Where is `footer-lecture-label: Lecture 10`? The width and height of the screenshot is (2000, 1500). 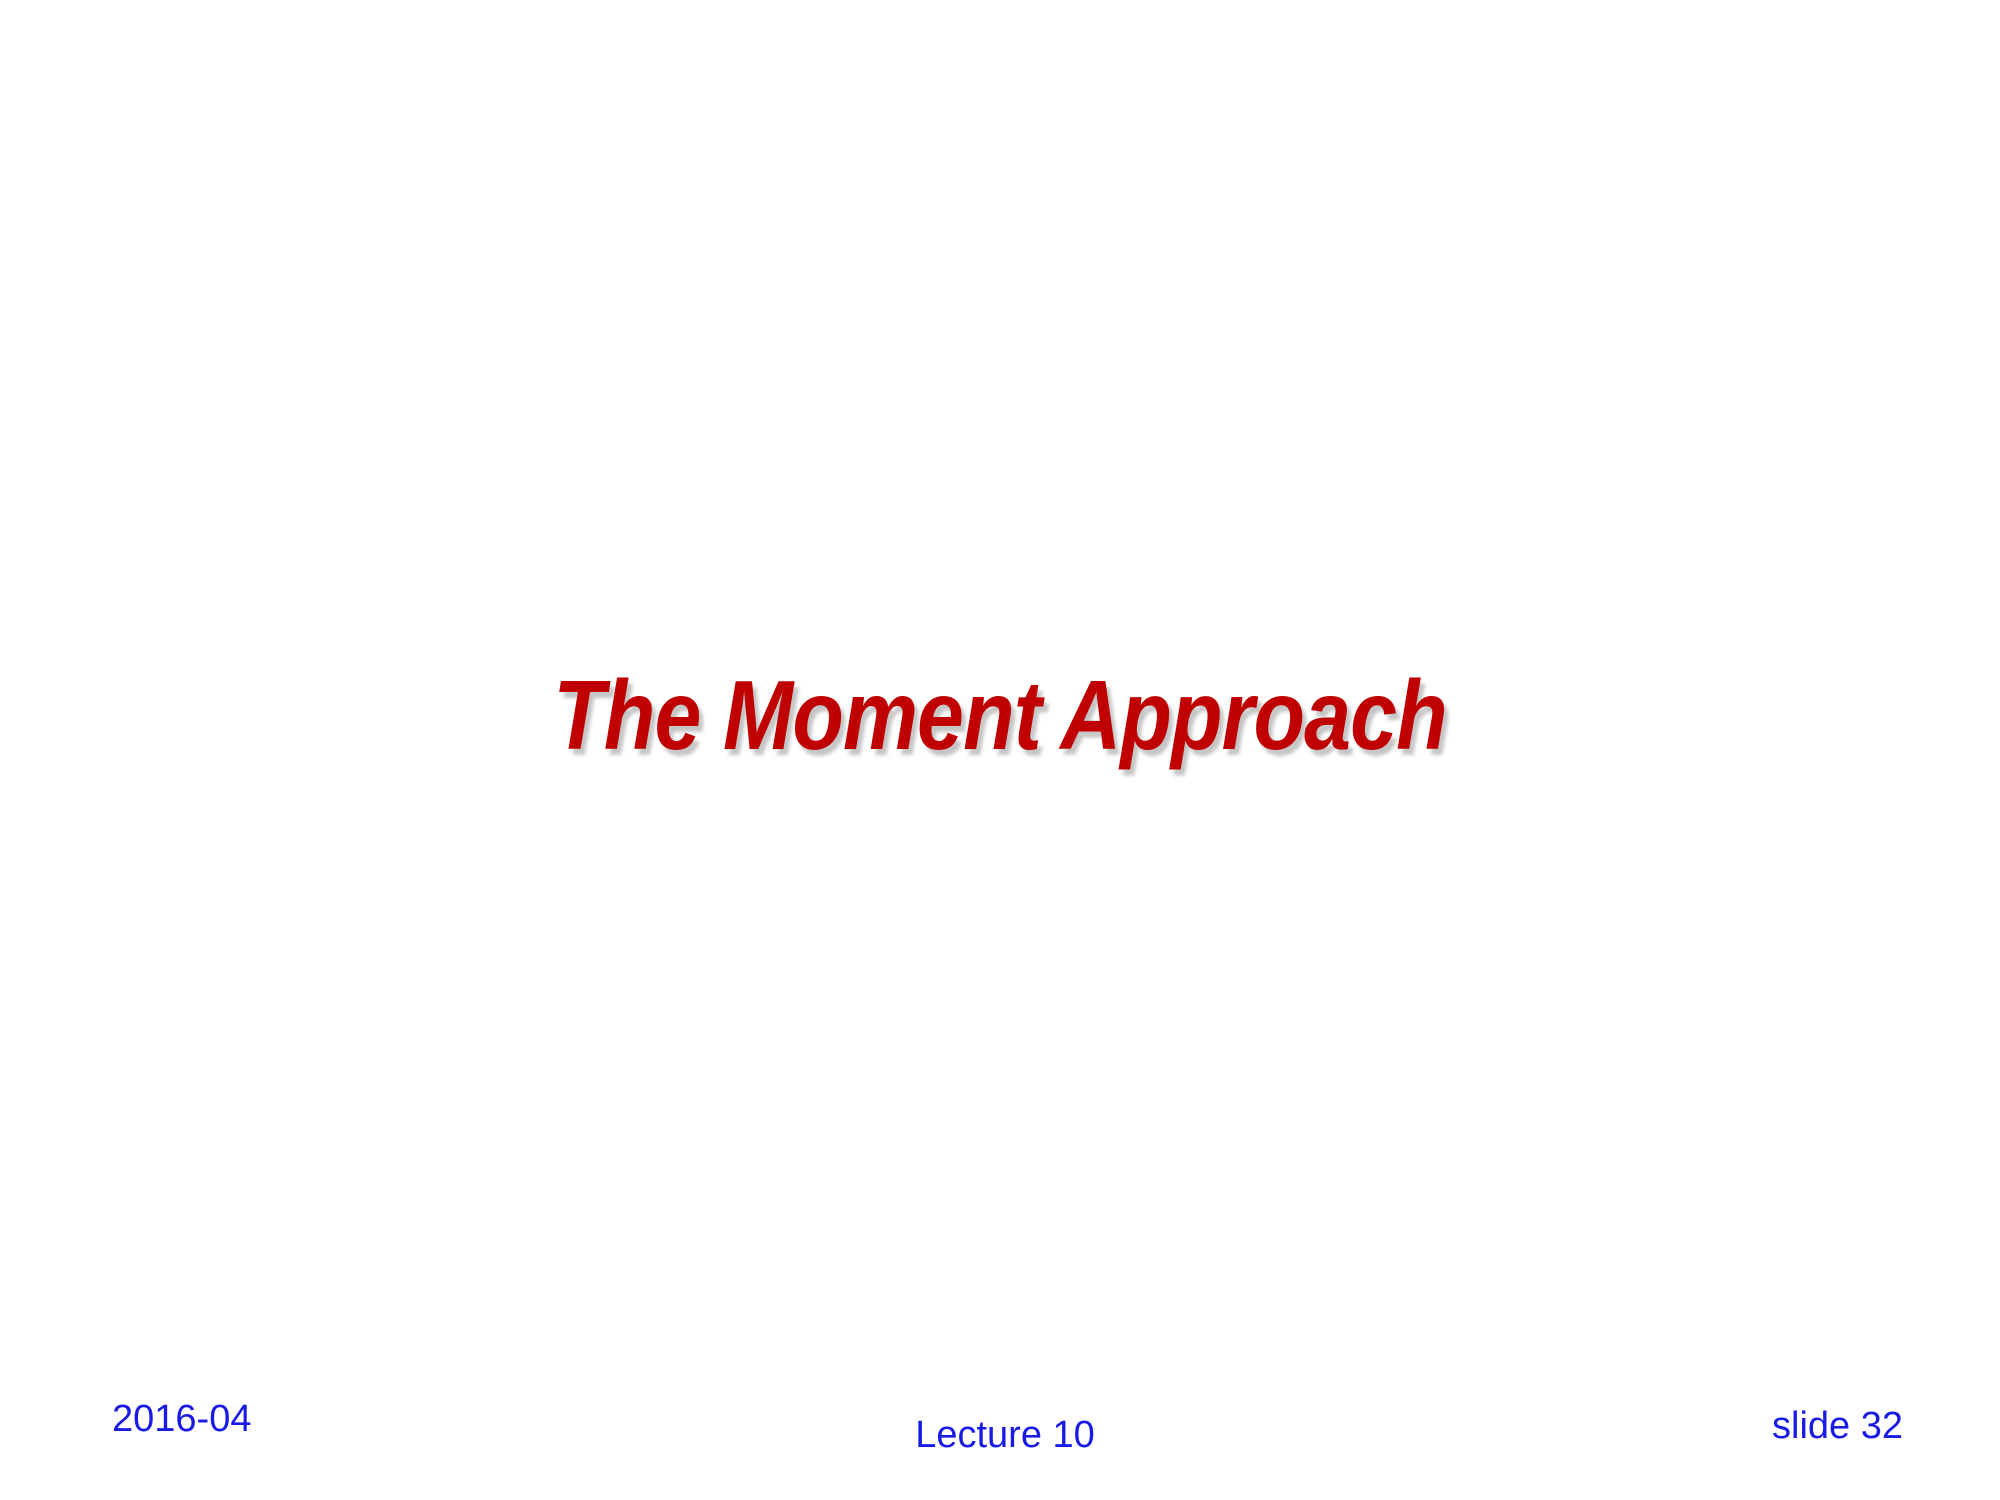
footer-lecture-label: Lecture 10 is located at coordinates (1005, 1435).